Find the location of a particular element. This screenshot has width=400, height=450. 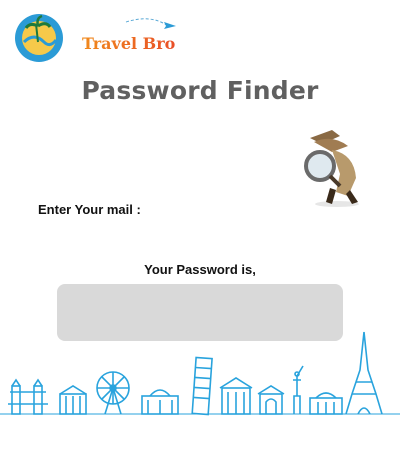

arch-building-icon is located at coordinates (271, 400).